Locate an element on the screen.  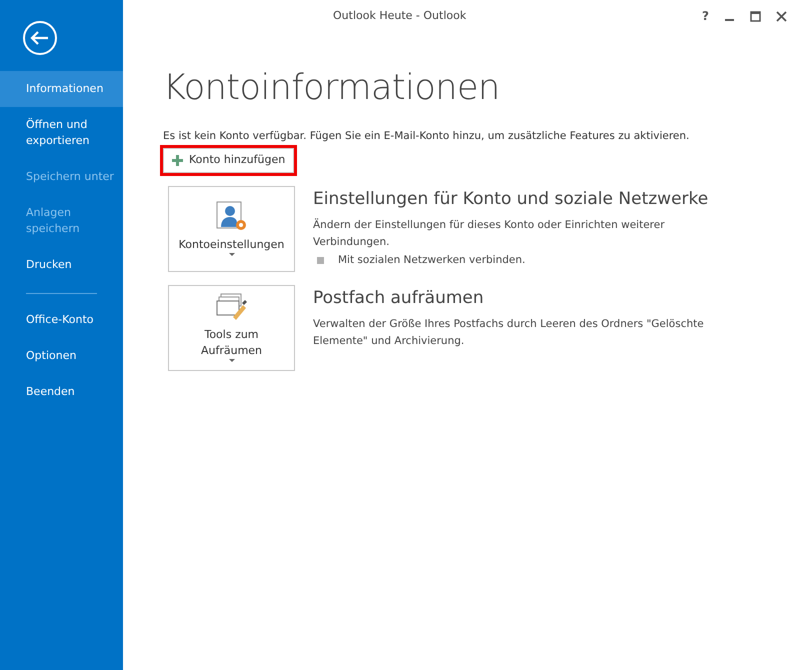
sidebar-item: Office-Konto is located at coordinates (61, 320).